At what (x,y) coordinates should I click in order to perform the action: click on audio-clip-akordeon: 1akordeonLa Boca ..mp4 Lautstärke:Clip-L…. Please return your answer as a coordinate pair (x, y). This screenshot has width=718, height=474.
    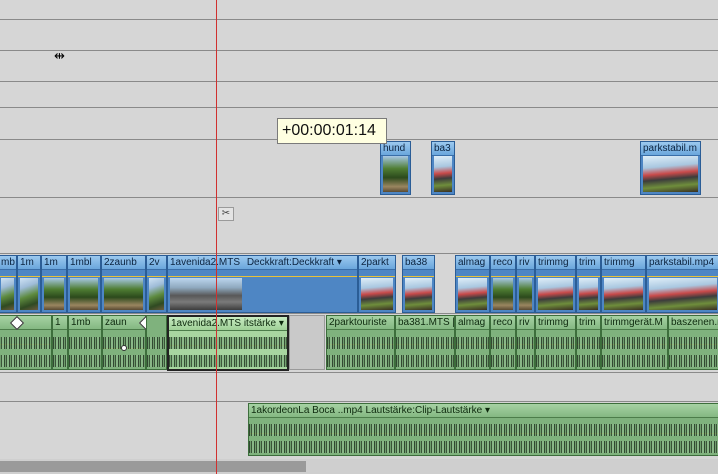
    Looking at the image, I should click on (483, 429).